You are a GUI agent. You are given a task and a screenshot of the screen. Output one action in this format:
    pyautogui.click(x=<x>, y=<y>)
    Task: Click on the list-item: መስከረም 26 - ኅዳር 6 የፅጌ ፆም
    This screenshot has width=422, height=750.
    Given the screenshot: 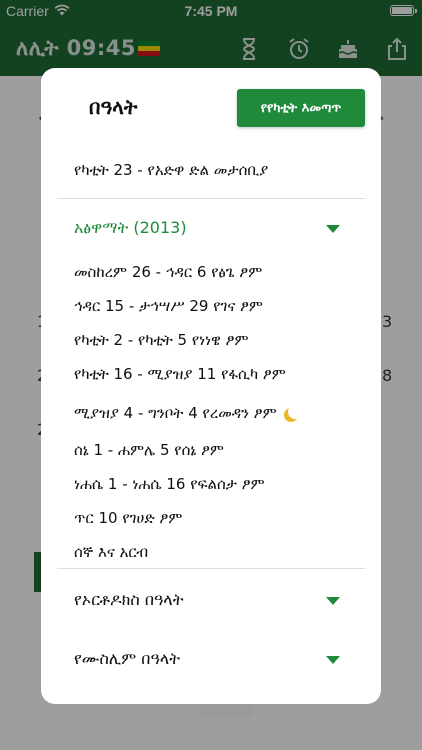 What is the action you would take?
    pyautogui.click(x=168, y=272)
    